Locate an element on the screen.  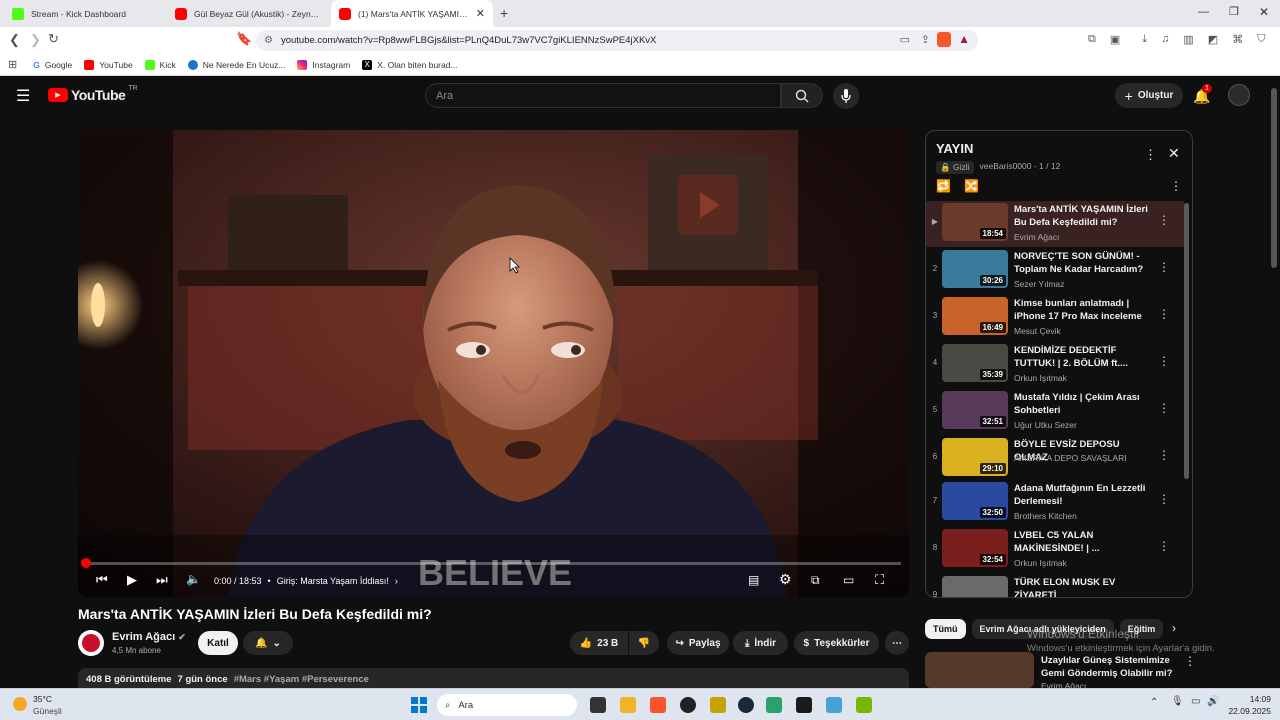
download-button: ⤓ İndir is located at coordinates (760, 643).